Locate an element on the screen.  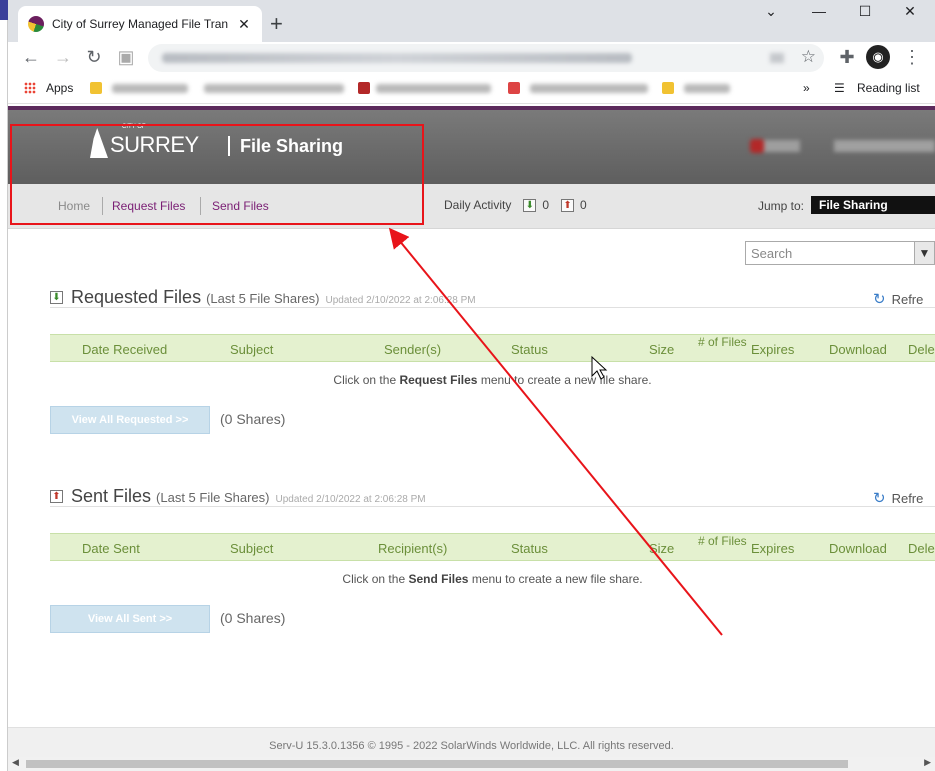
scroll-left-icon: ◀ is located at coordinates (15, 762).